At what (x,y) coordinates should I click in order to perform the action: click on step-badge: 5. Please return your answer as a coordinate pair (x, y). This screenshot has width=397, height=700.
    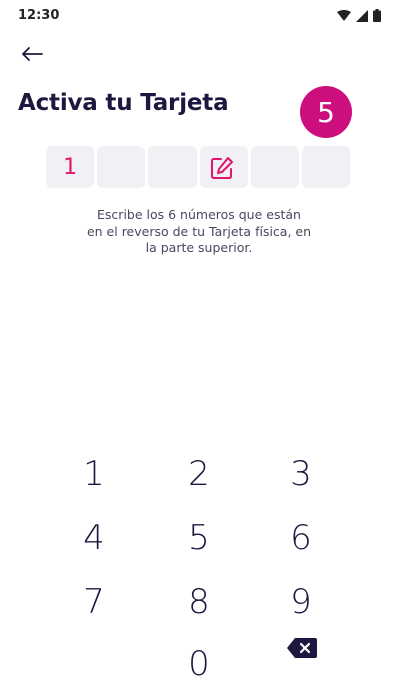
    Looking at the image, I should click on (326, 112).